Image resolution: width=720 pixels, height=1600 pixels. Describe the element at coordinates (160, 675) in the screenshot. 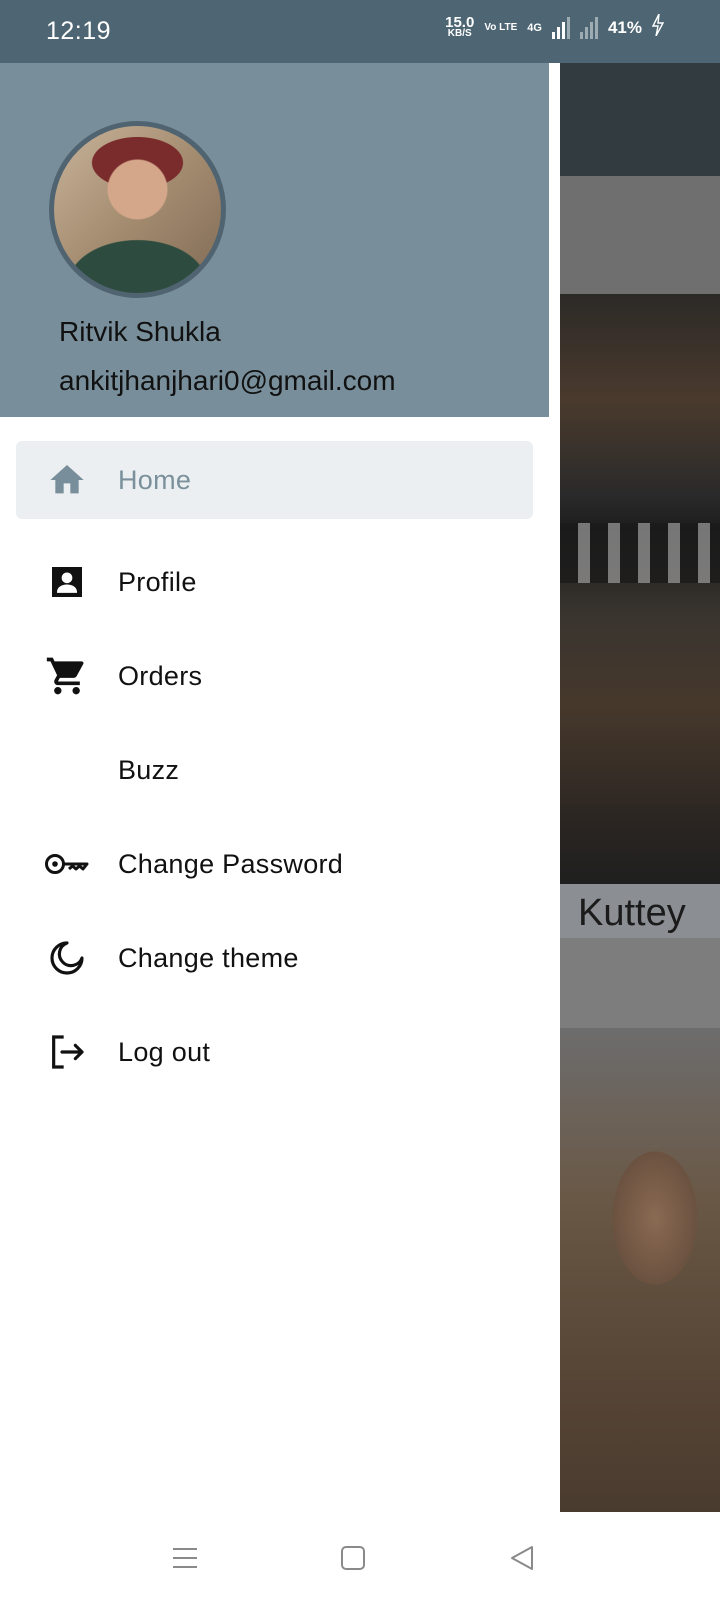

I see `menu-item-label: Orders` at that location.